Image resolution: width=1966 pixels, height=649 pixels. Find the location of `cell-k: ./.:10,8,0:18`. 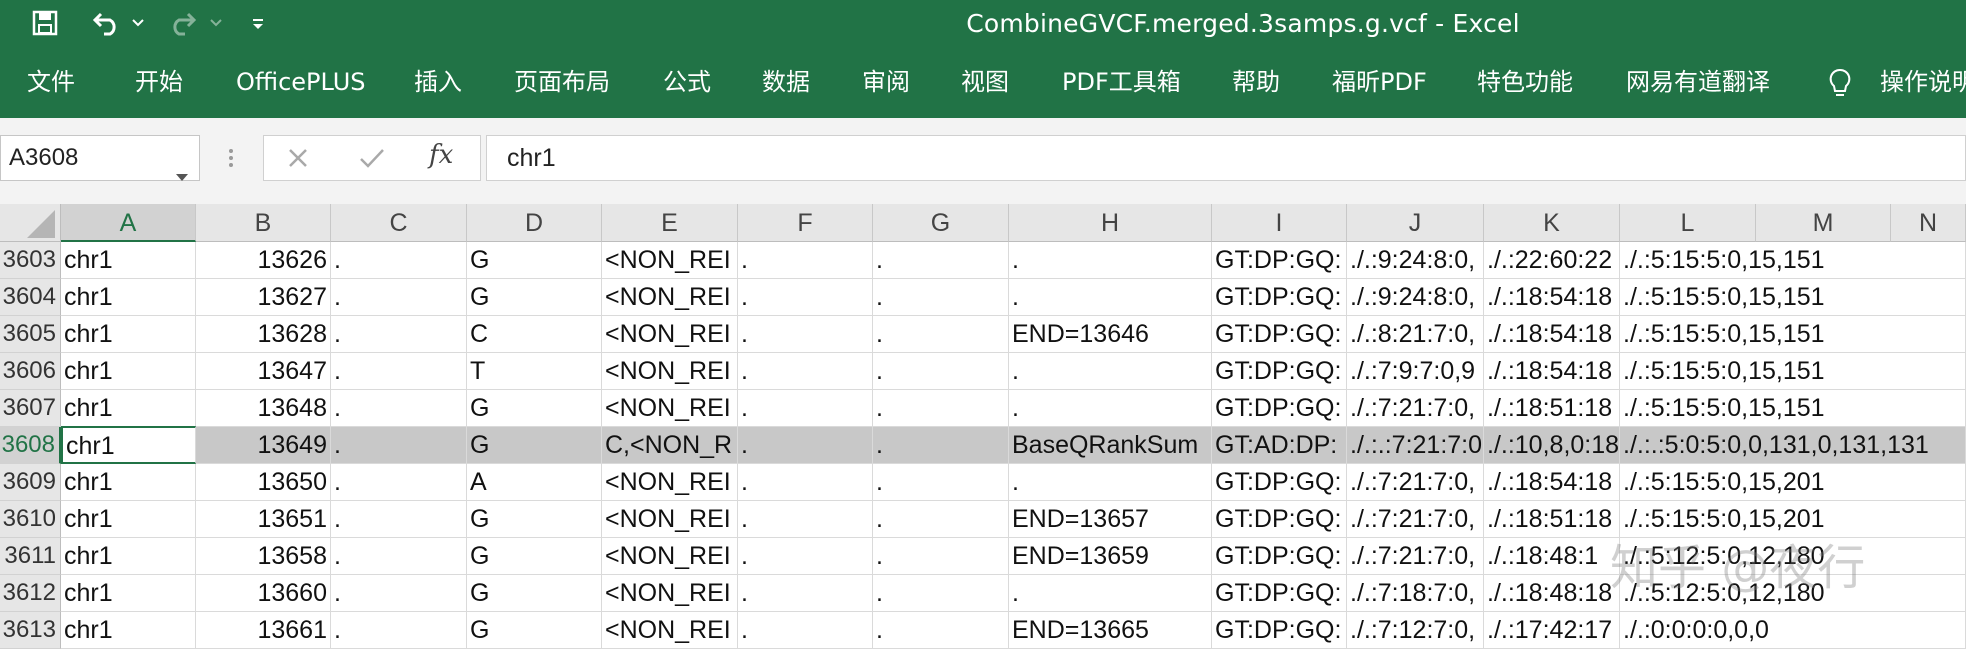

cell-k: ./.:10,8,0:18 is located at coordinates (1552, 445).